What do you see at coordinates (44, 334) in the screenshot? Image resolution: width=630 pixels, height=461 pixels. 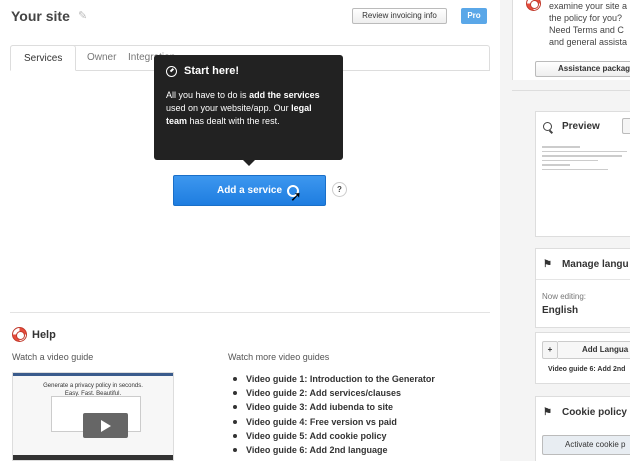 I see `help-title: Help` at bounding box center [44, 334].